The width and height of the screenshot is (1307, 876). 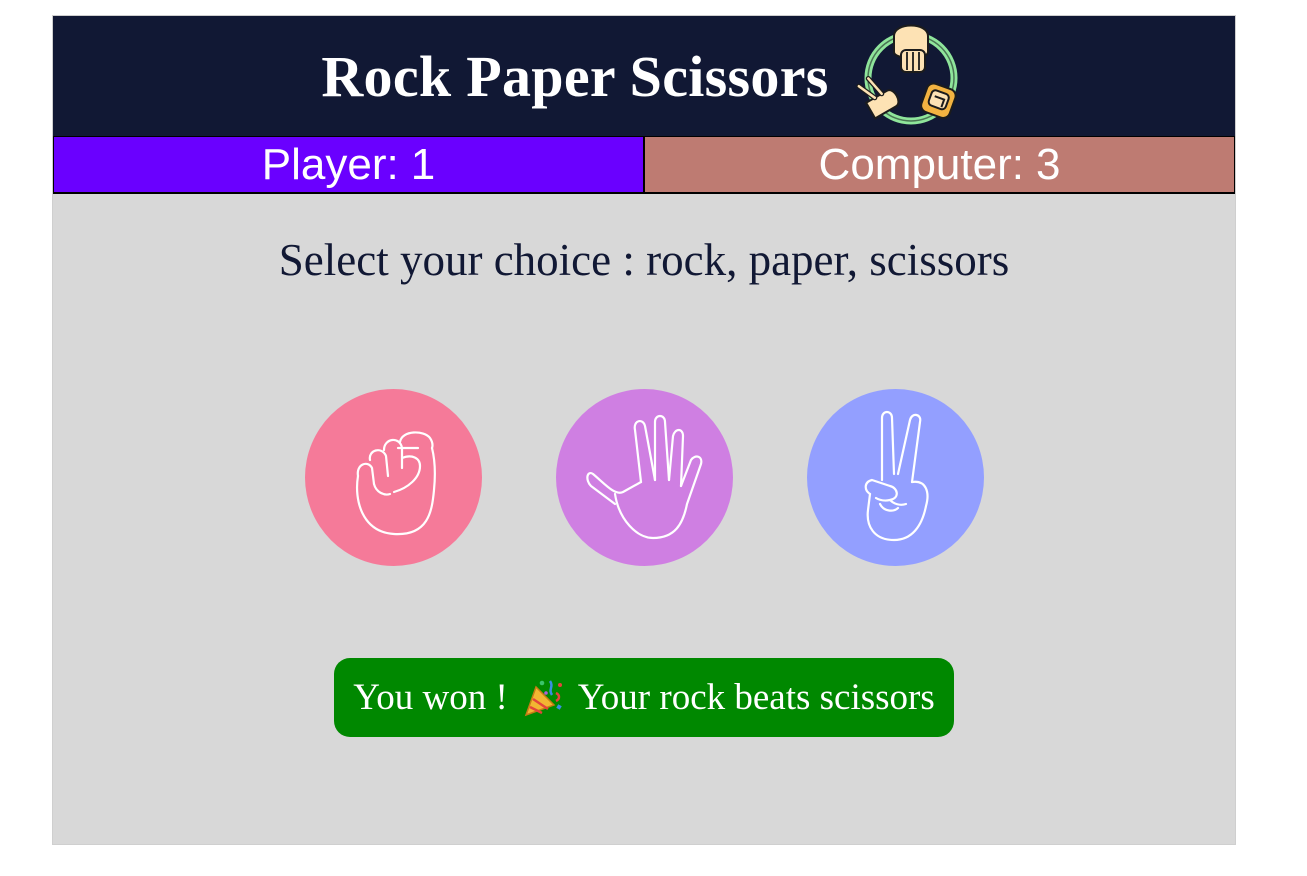 I want to click on rock-button, so click(x=393, y=477).